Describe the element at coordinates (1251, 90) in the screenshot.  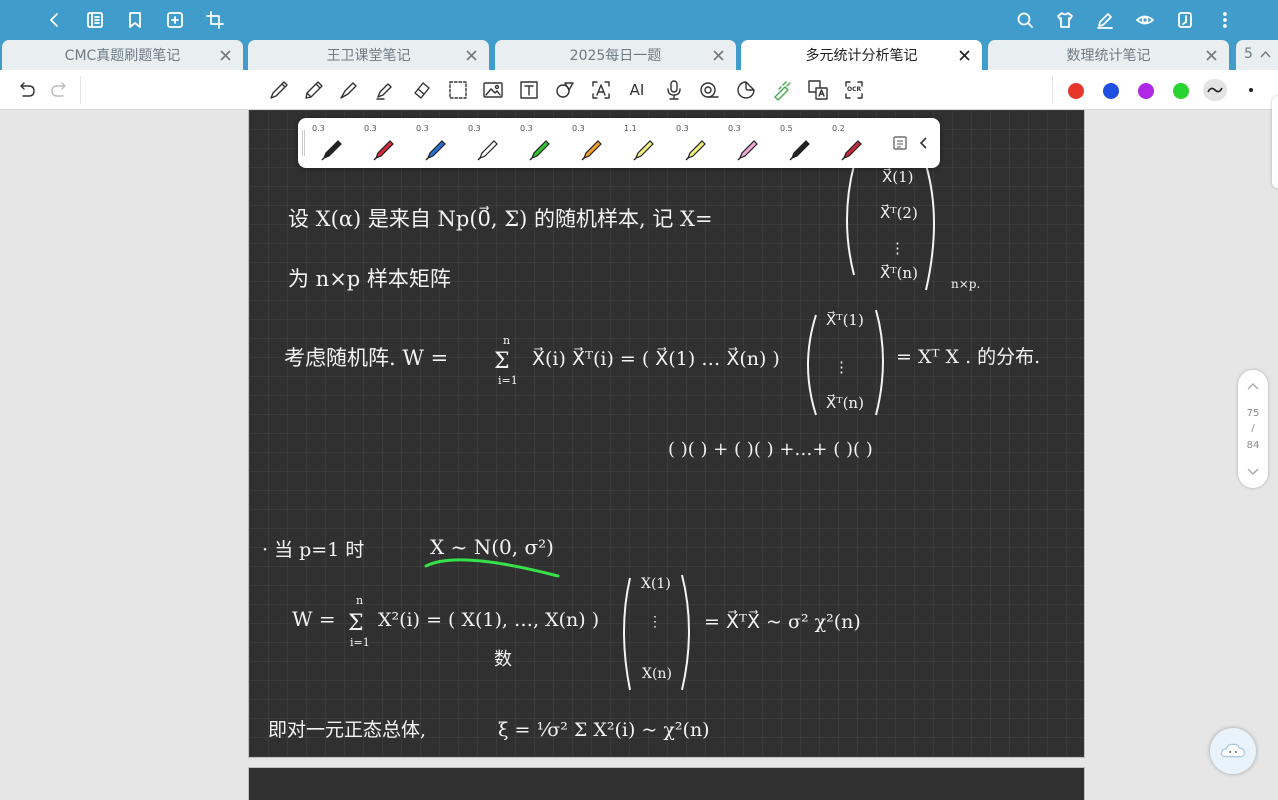
I see `stroke-width-dot` at that location.